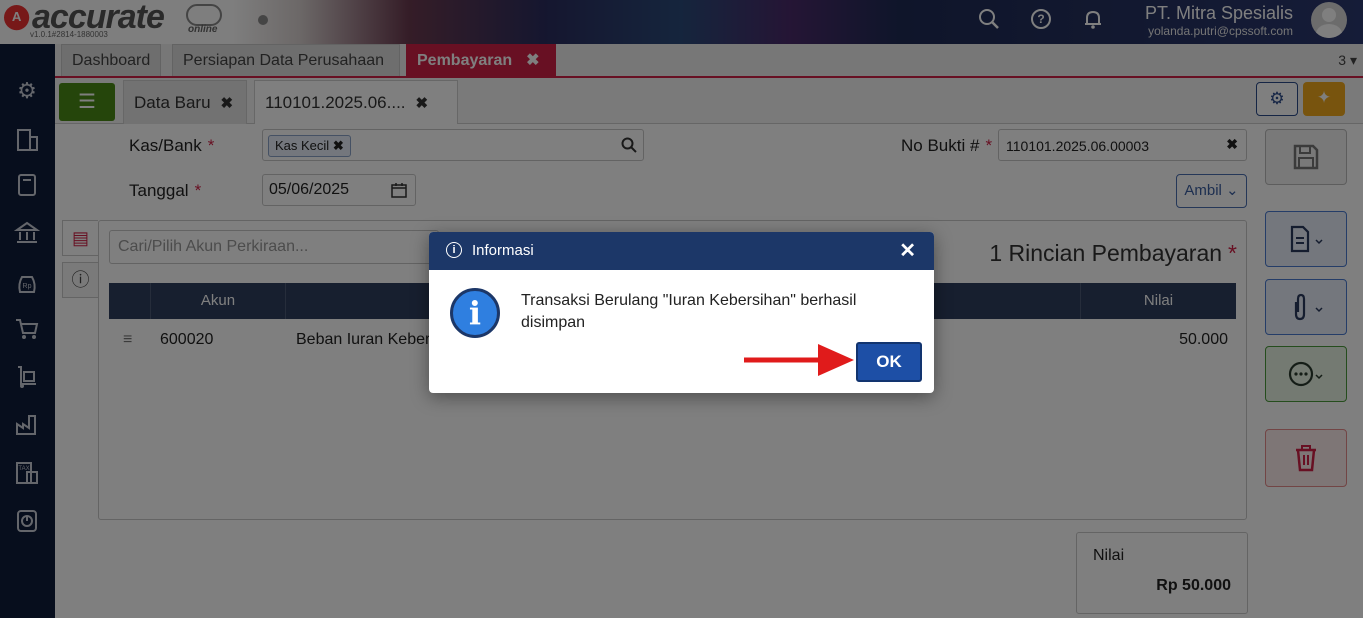 The height and width of the screenshot is (618, 1363). What do you see at coordinates (889, 362) in the screenshot?
I see `ok-button: OK` at bounding box center [889, 362].